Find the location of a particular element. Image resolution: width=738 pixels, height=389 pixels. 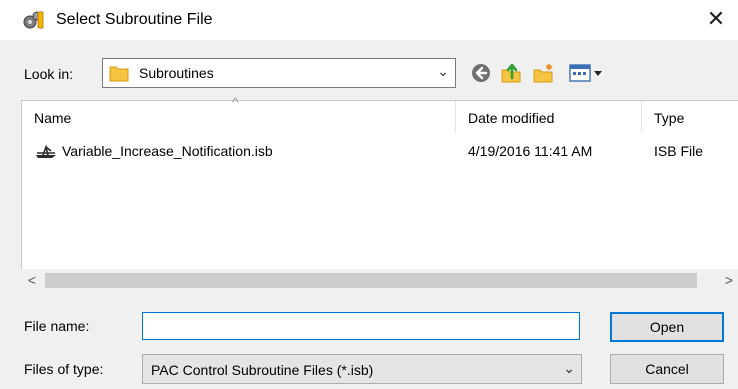

sort-ascending-icon: ^ is located at coordinates (235, 102).